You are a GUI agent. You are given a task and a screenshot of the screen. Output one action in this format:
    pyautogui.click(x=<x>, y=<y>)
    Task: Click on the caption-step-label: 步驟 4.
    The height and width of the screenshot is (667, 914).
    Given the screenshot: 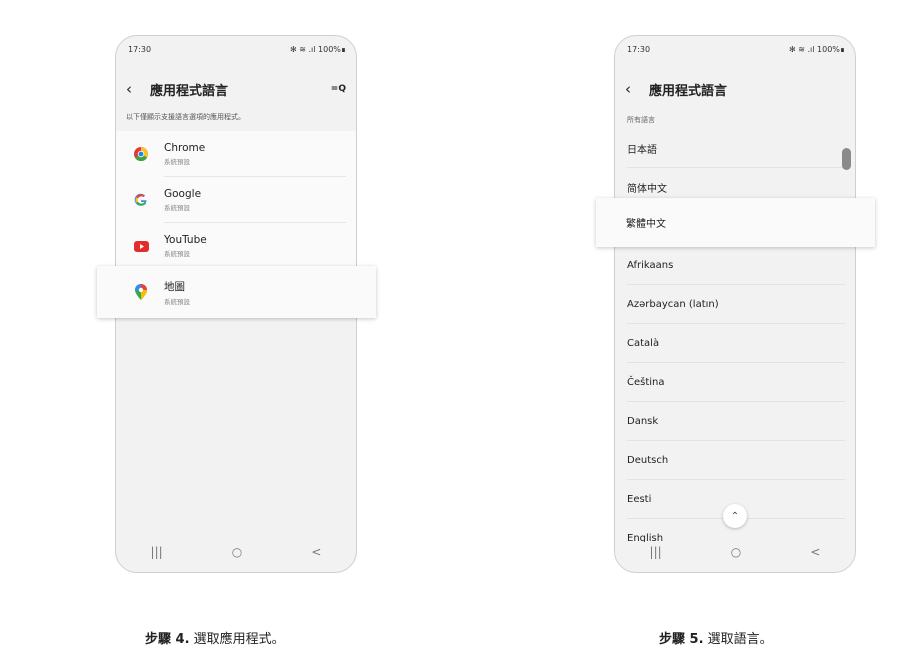 What is the action you would take?
    pyautogui.click(x=167, y=639)
    